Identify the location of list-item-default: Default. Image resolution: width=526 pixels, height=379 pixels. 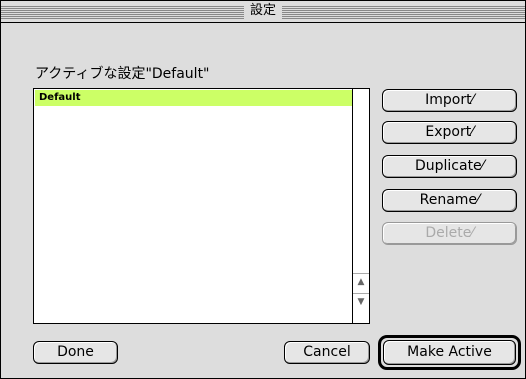
(193, 98).